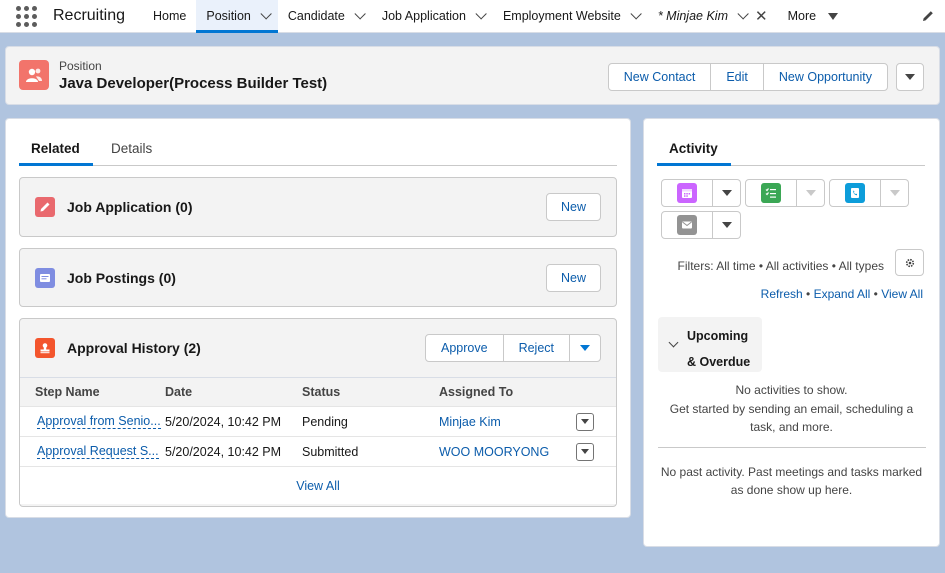 The image size is (945, 573). What do you see at coordinates (792, 447) in the screenshot?
I see `activity-divider` at bounding box center [792, 447].